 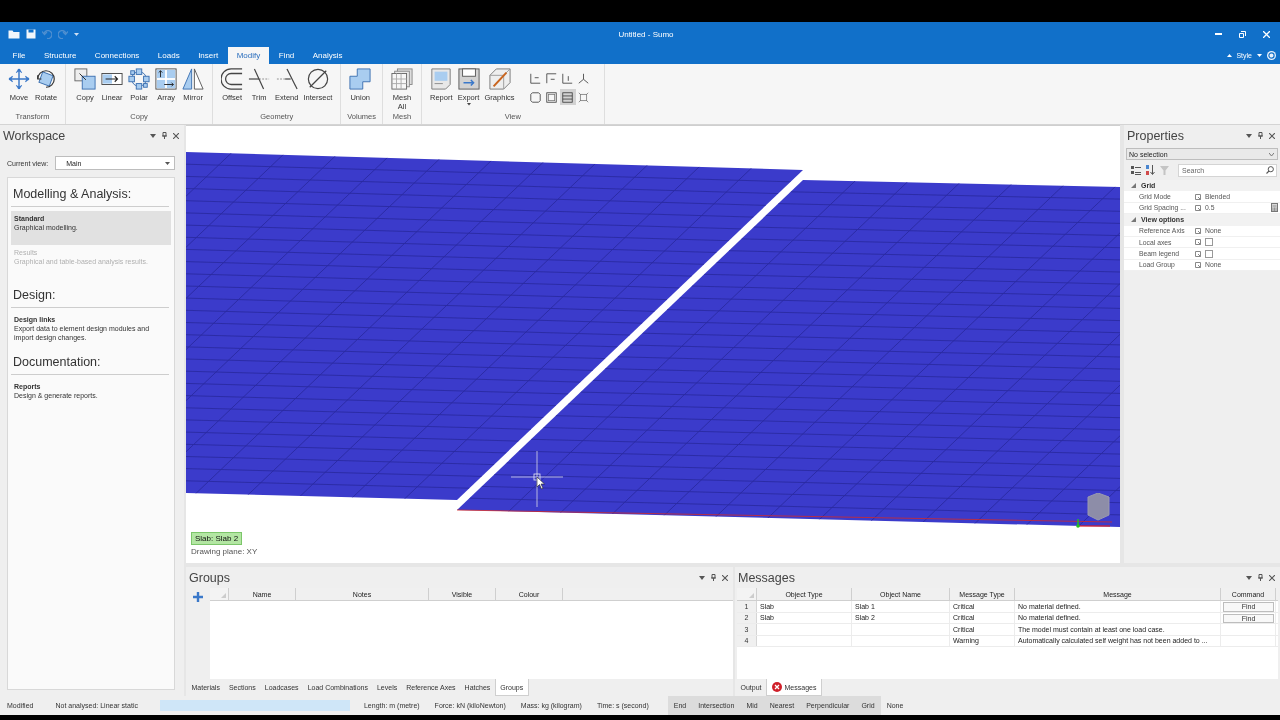 What do you see at coordinates (14, 34) in the screenshot?
I see `folder-icon` at bounding box center [14, 34].